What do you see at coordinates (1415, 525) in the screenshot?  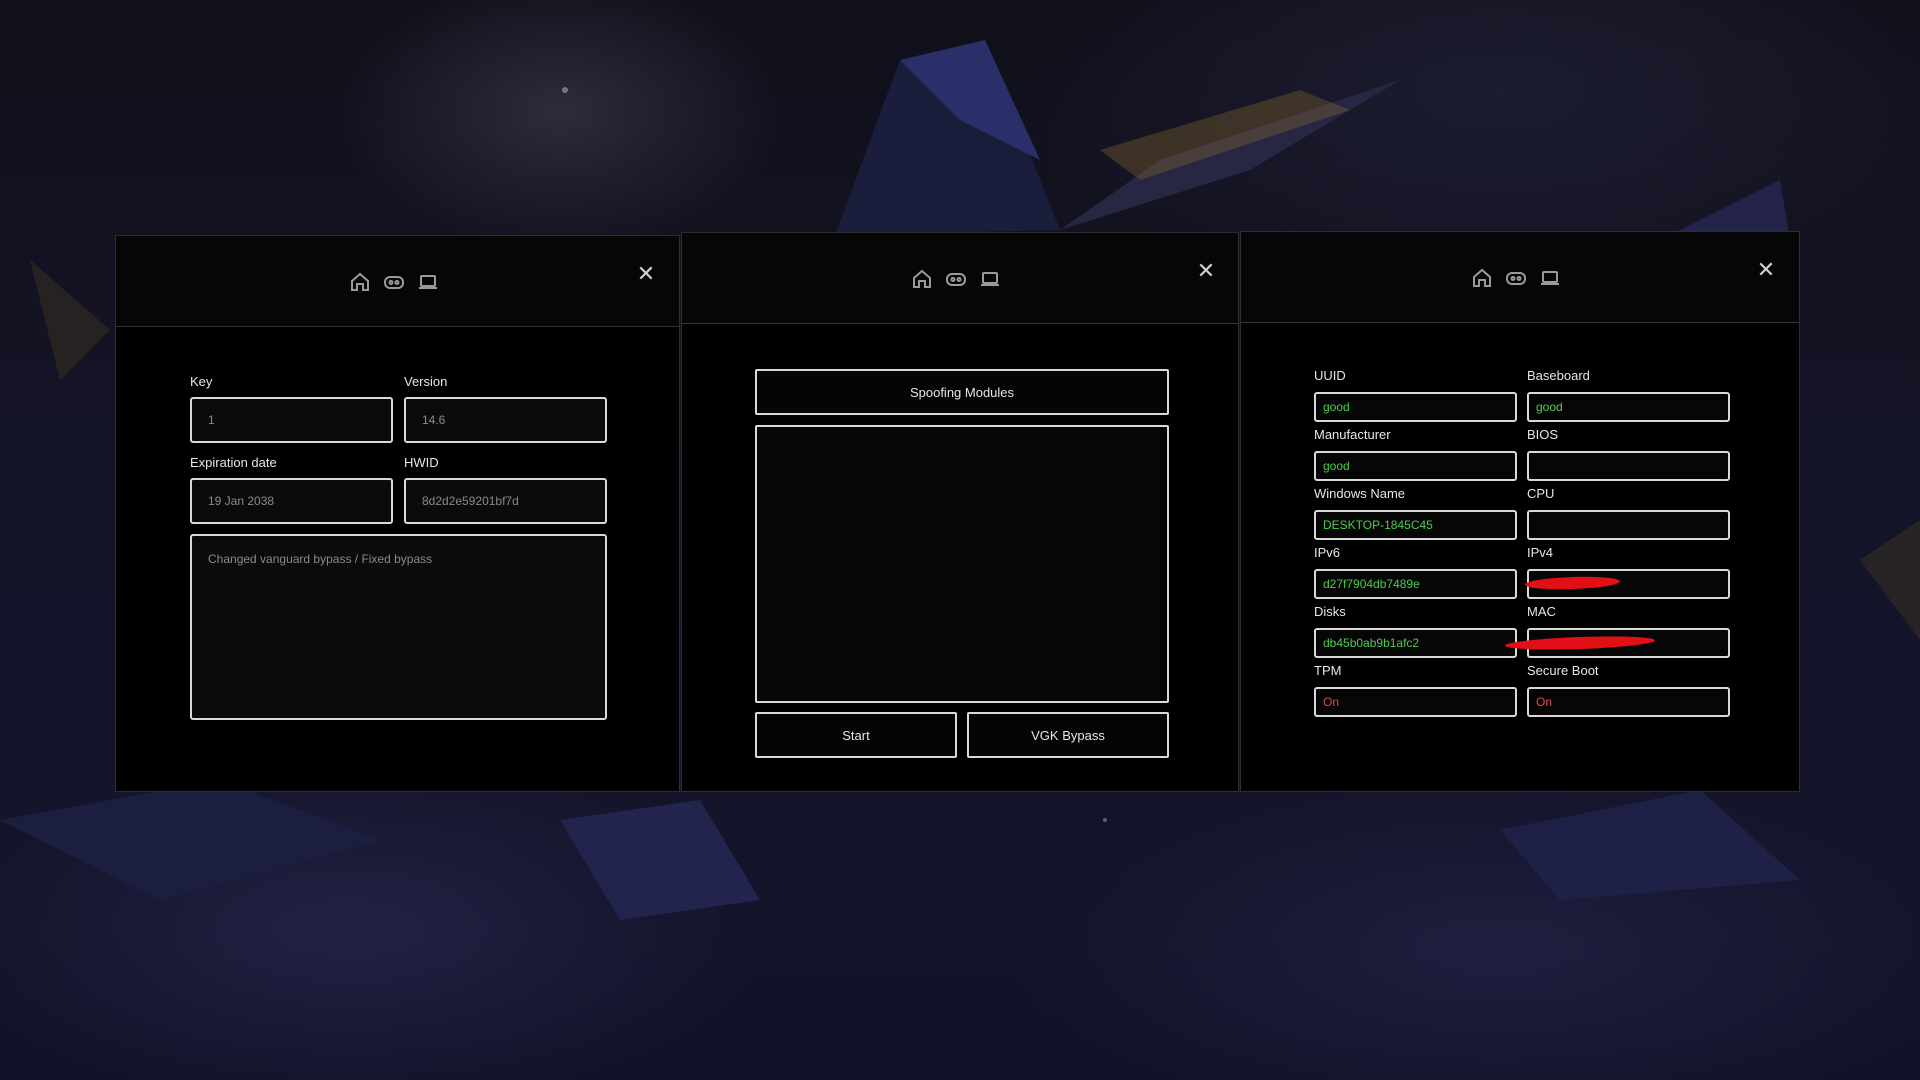 I see `windows-name-field: DESKTOP-1845C45` at bounding box center [1415, 525].